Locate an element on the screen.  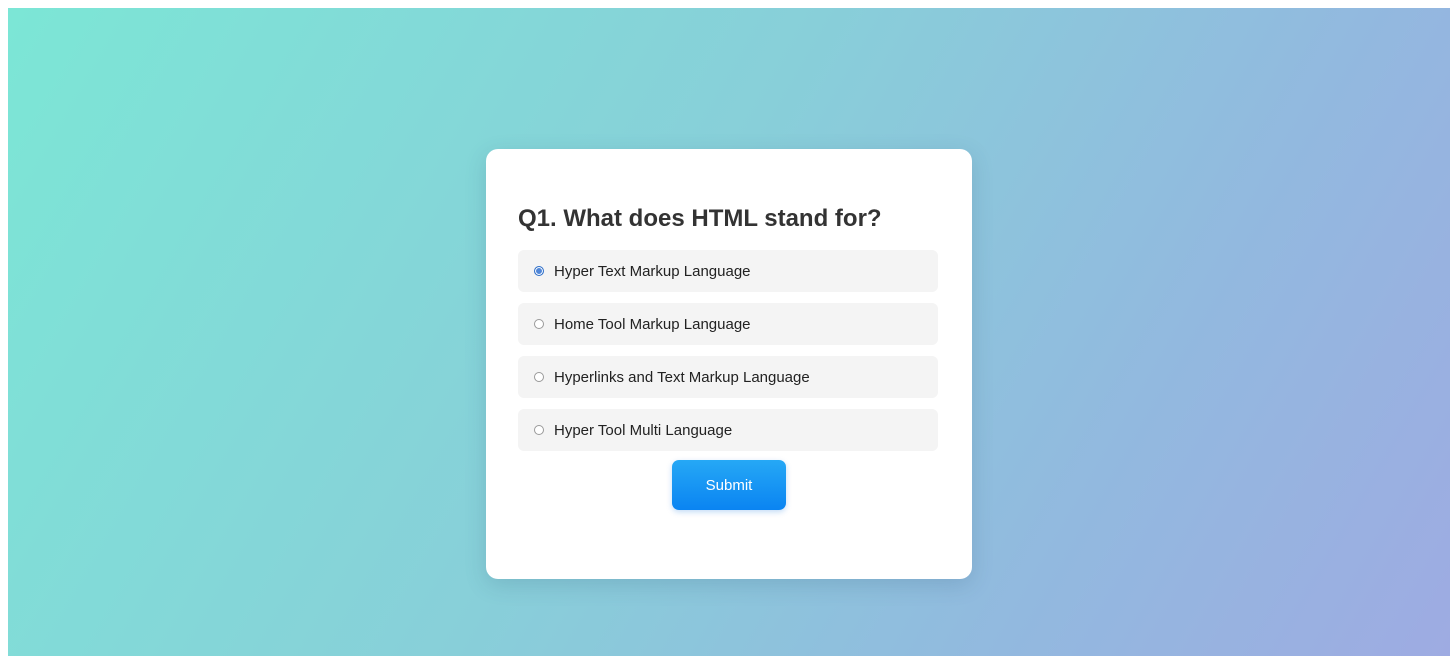
question-title: Q1. What does HTML stand for? is located at coordinates (700, 218).